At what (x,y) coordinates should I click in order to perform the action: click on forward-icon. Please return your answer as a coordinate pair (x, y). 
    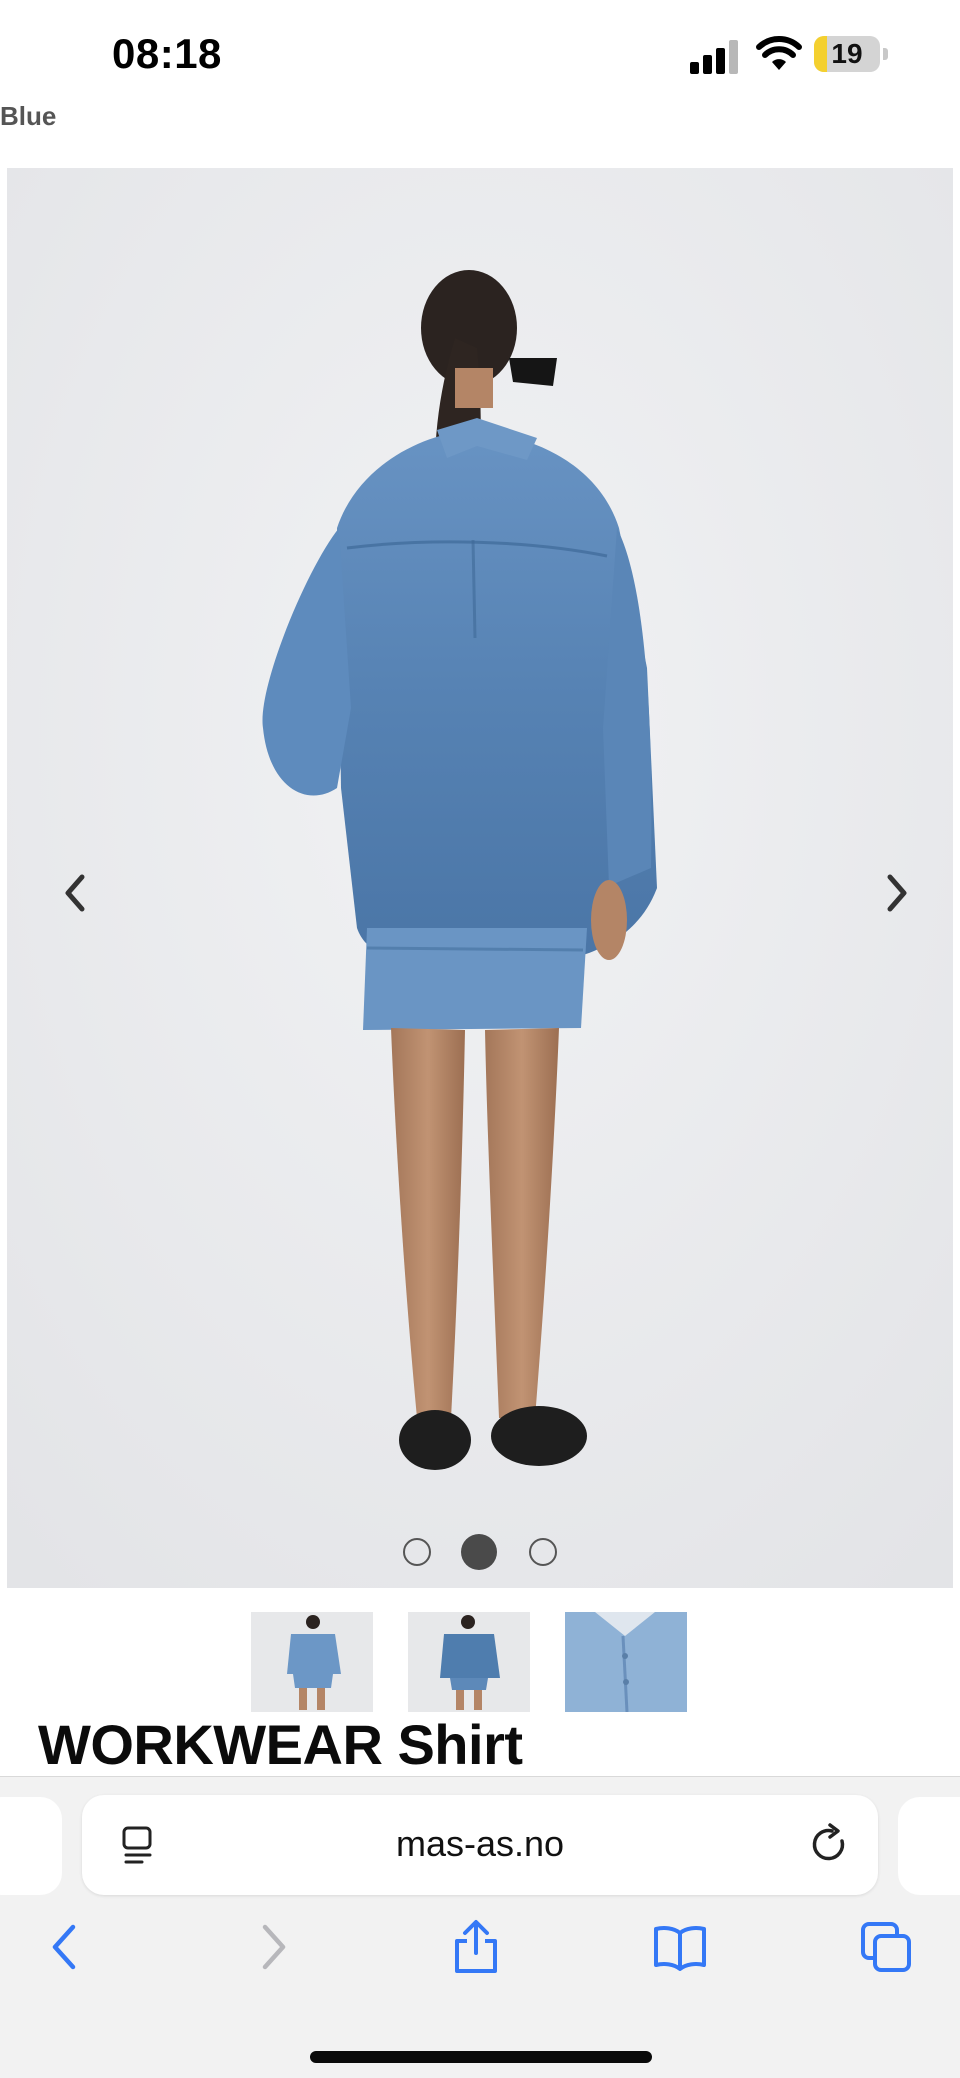
    Looking at the image, I should click on (274, 1947).